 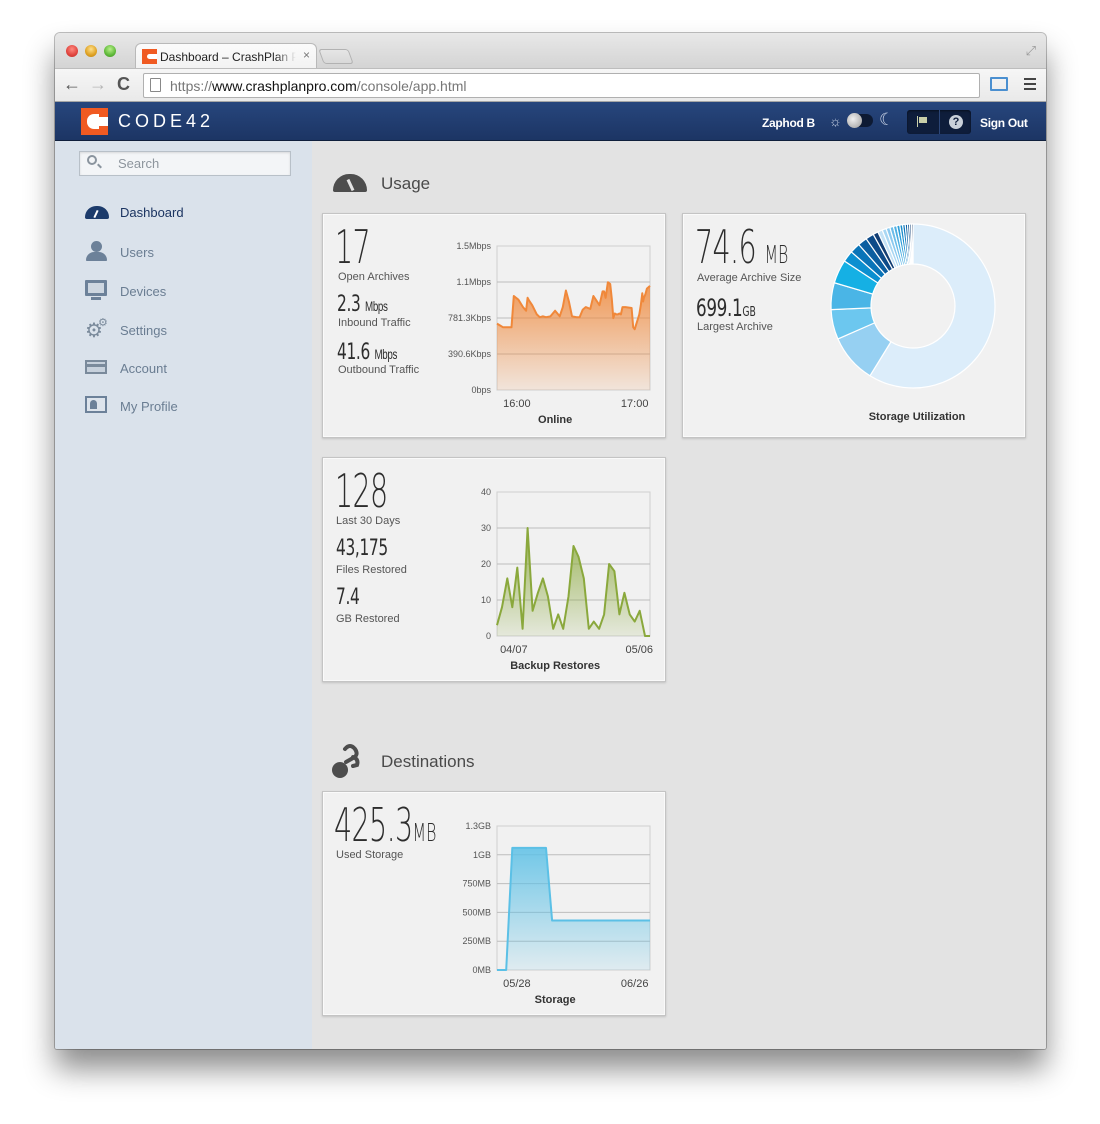 What do you see at coordinates (362, 304) in the screenshot?
I see `inbound-traffic-value: 2.3 Mbps` at bounding box center [362, 304].